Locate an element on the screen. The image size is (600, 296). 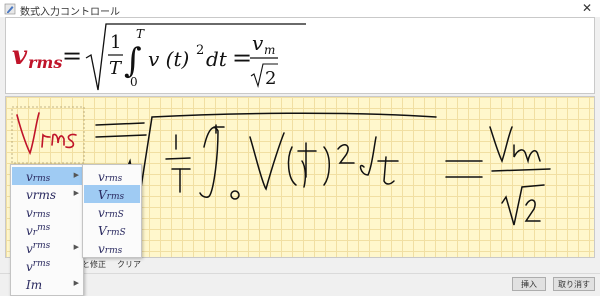
preview-rhs-num-sub: m is located at coordinates (269, 50).